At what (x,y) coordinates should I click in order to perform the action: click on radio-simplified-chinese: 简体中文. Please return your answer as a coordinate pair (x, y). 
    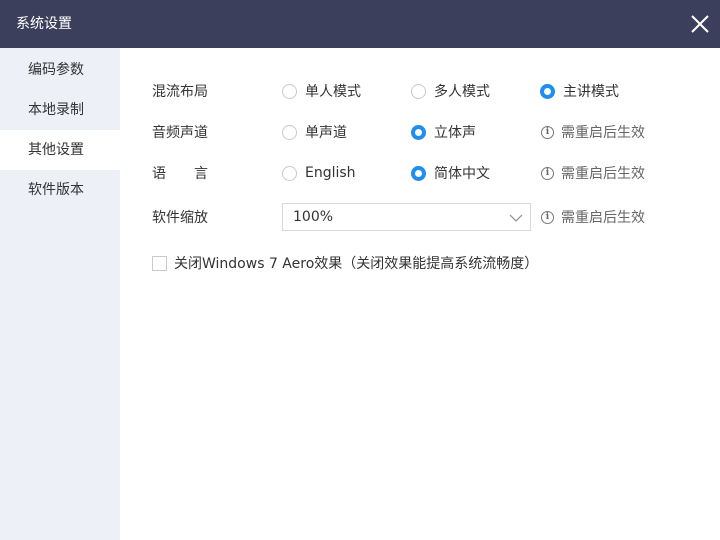
    Looking at the image, I should click on (450, 173).